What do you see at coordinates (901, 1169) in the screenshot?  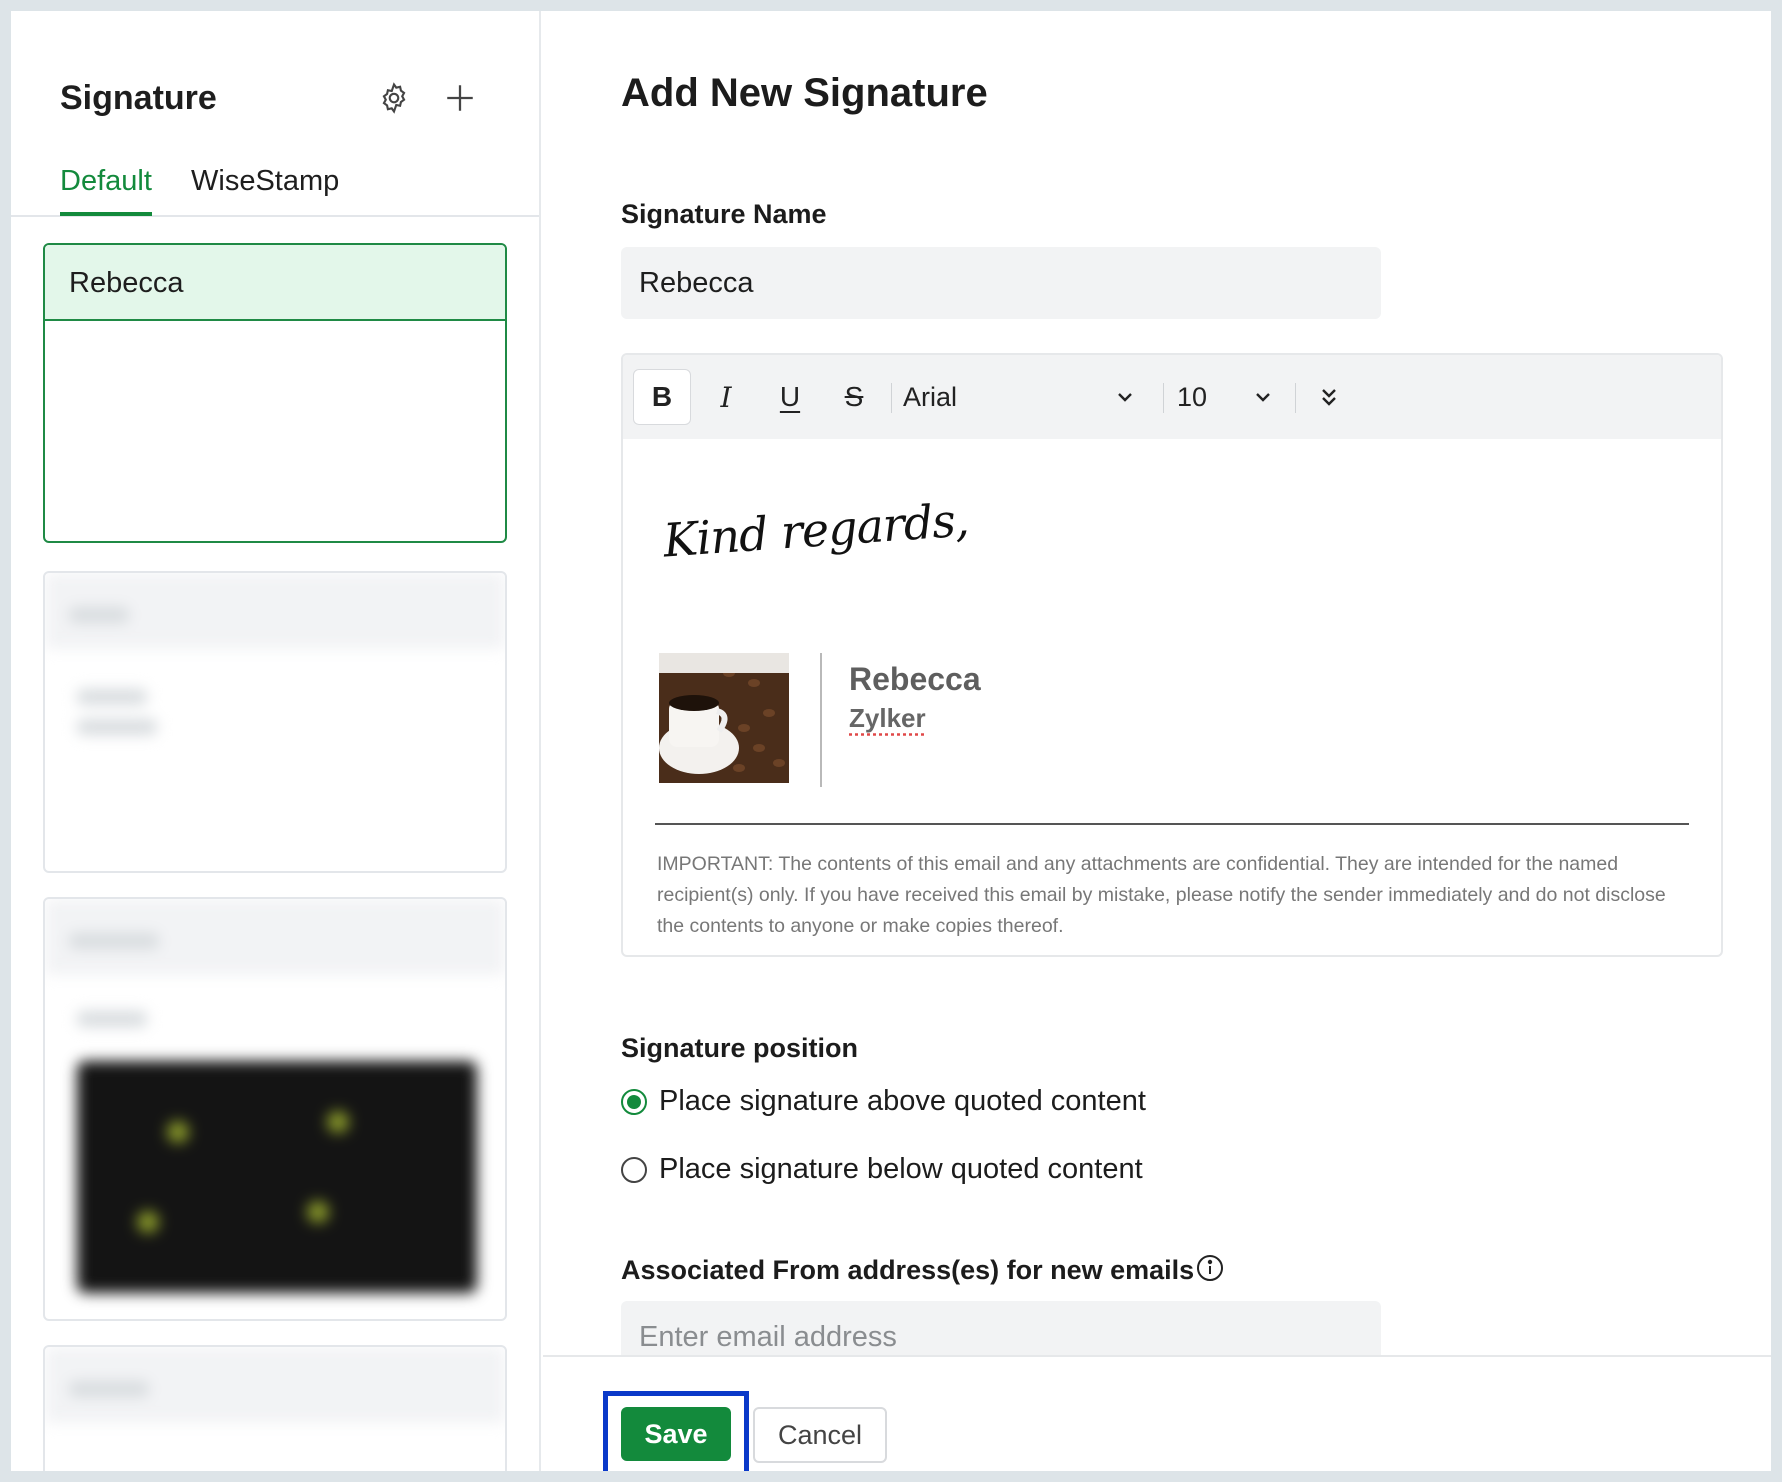 I see `position-below-label: Place signature below quoted content` at bounding box center [901, 1169].